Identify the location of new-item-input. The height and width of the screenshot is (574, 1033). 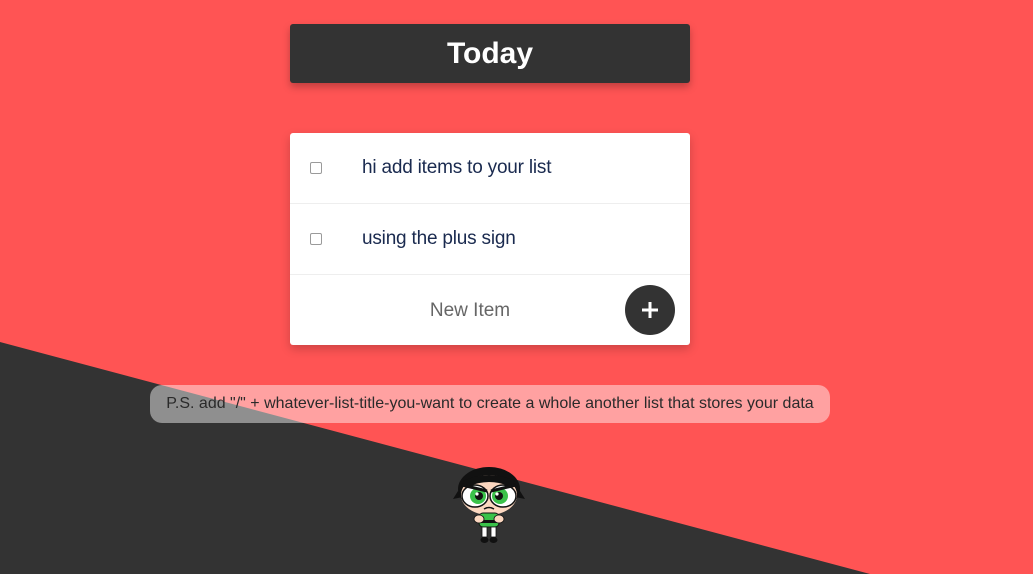
(470, 311).